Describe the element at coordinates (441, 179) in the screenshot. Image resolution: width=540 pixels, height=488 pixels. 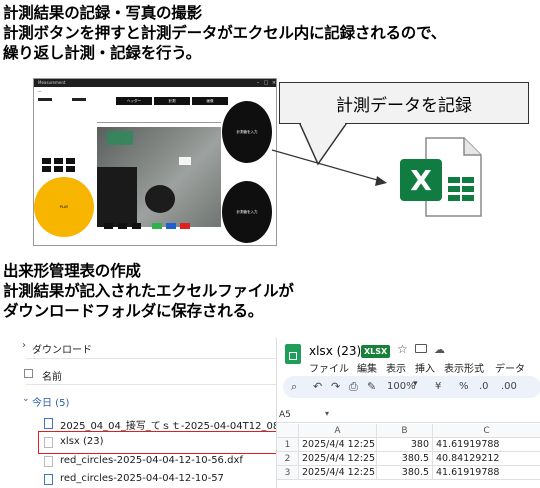
I see `excel-icon: X` at that location.